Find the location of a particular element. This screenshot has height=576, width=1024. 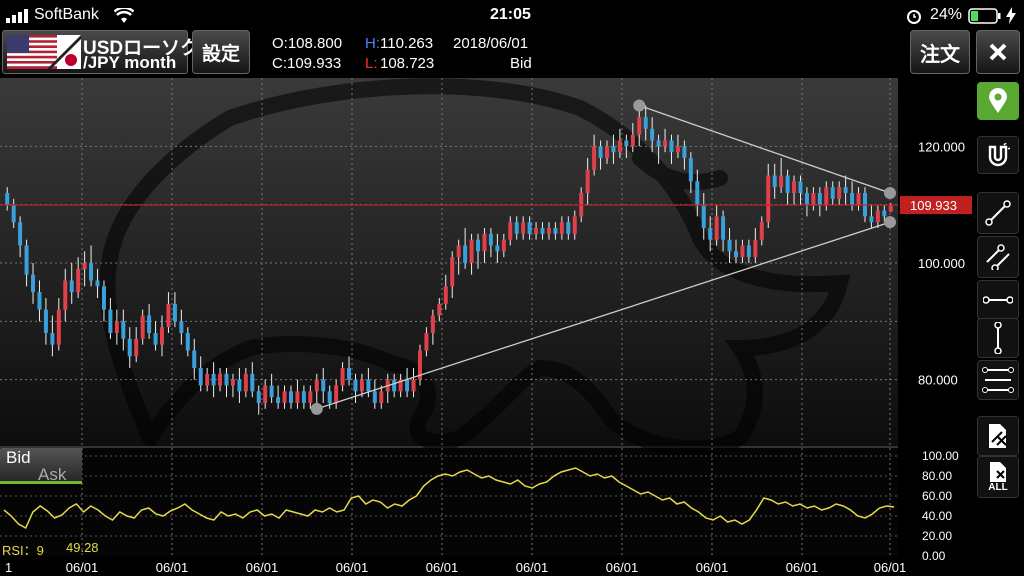

parallel-line-button is located at coordinates (998, 257).